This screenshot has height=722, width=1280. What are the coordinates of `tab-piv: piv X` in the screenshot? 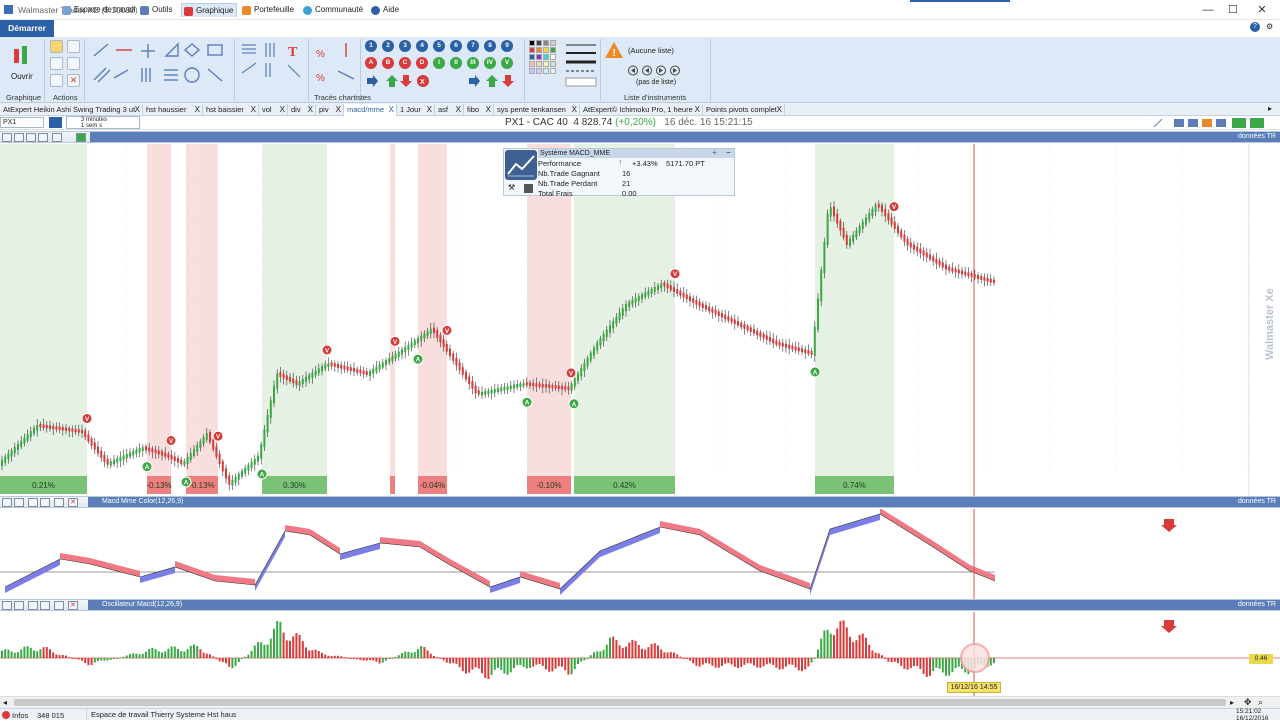 It's located at (330, 110).